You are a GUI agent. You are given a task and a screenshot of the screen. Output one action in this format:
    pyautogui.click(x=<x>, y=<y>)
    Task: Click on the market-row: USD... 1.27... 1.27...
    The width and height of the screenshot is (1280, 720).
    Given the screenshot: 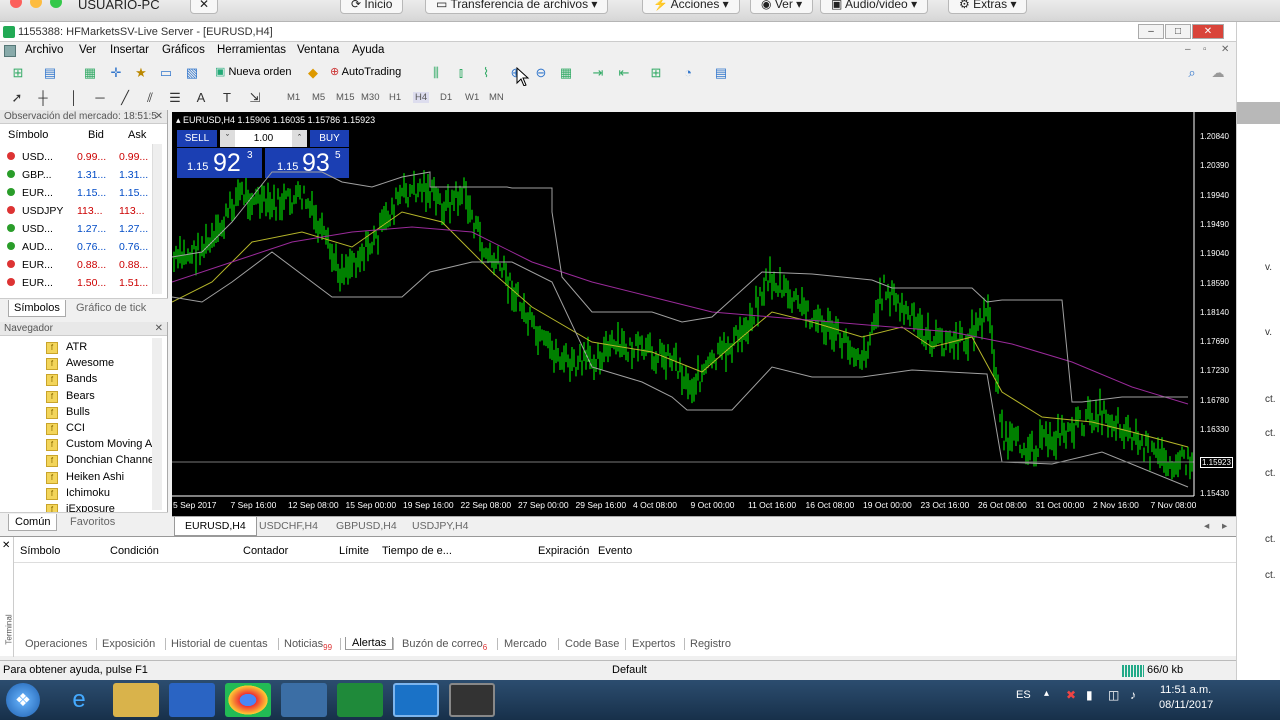 What is the action you would take?
    pyautogui.click(x=75, y=229)
    